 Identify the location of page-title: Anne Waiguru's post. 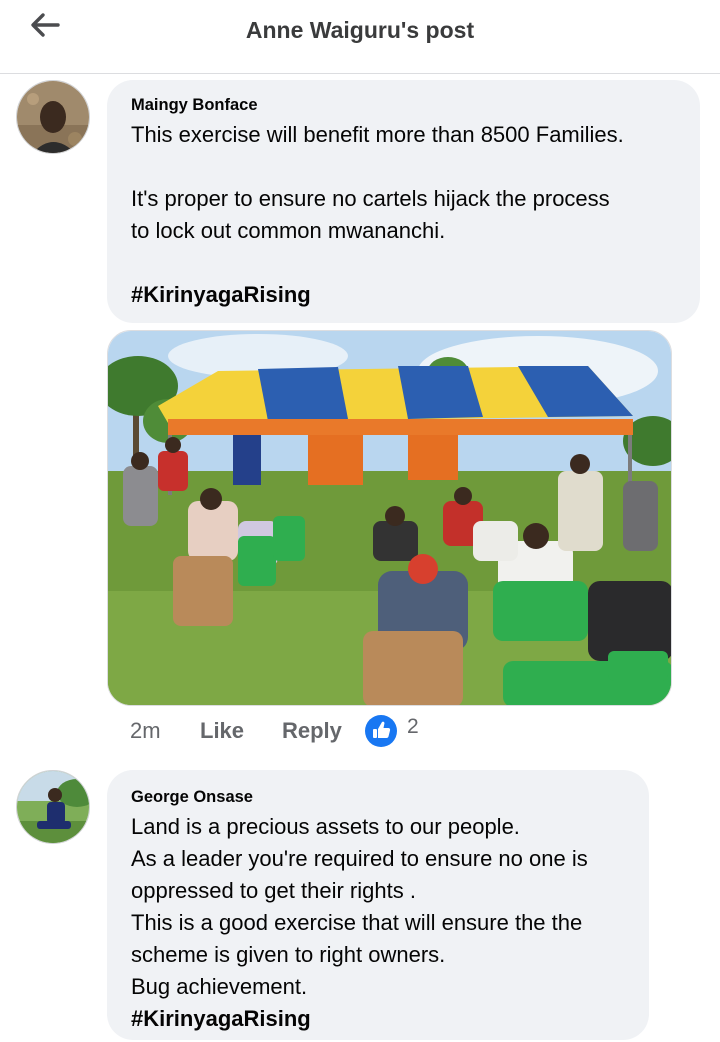
(360, 30).